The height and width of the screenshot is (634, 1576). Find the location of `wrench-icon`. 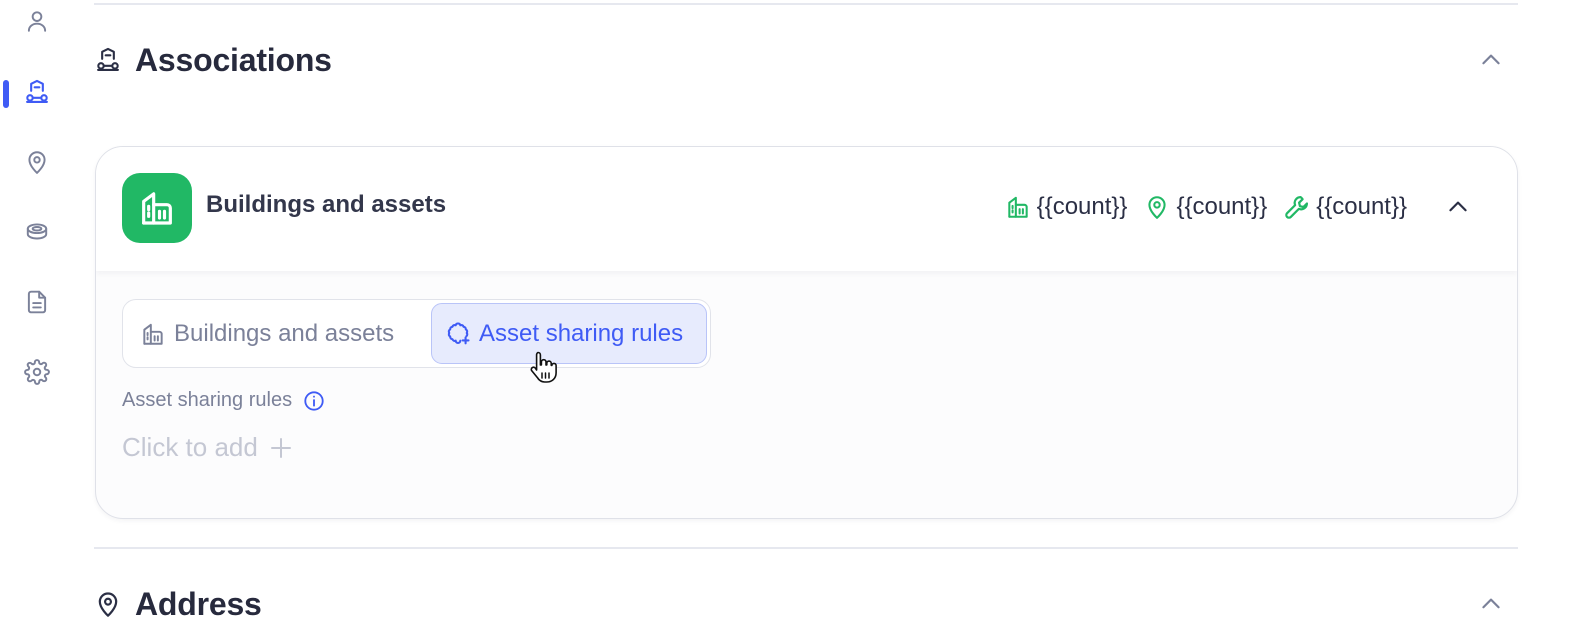

wrench-icon is located at coordinates (1297, 207).